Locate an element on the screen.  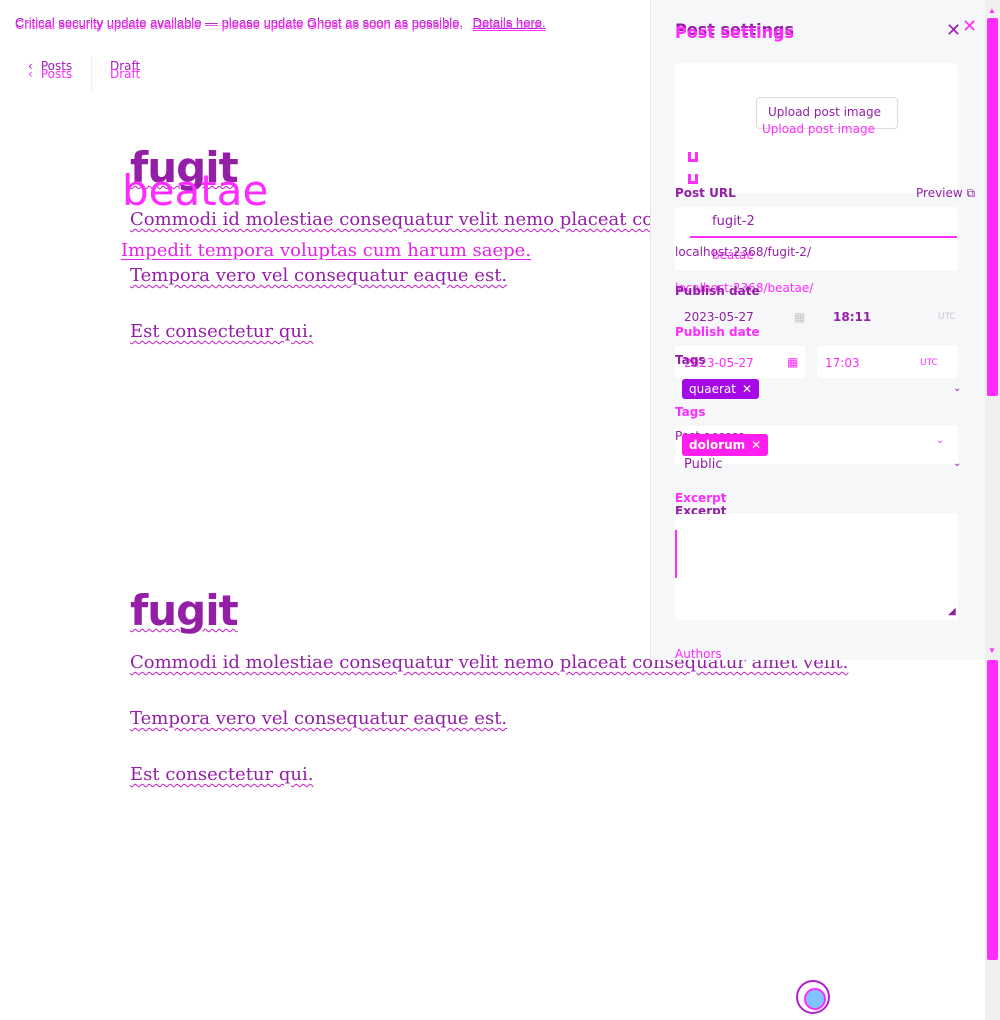
upload-image-label-overlay: Upload post image is located at coordinates (818, 129).